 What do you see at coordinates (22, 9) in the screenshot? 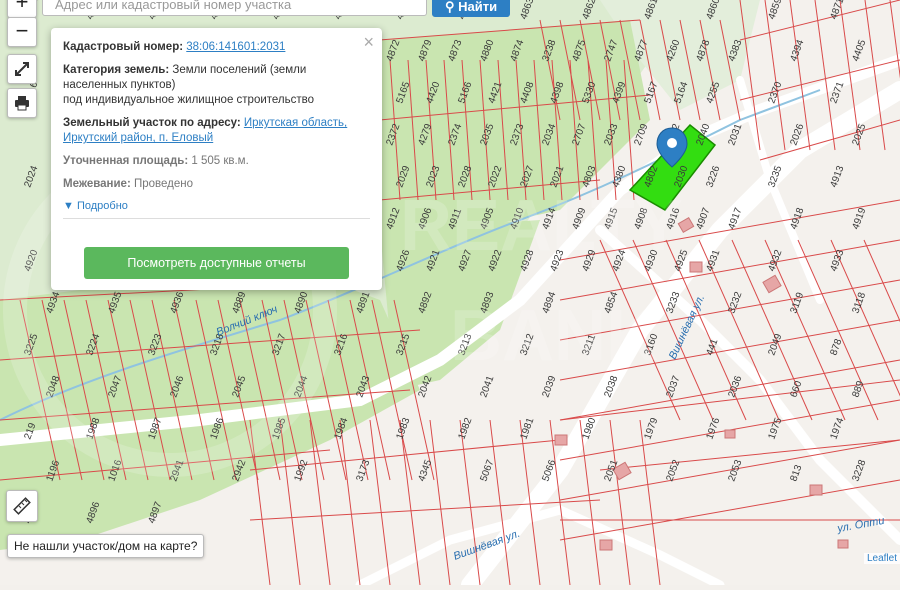
I see `zoom-in-button: +` at bounding box center [22, 9].